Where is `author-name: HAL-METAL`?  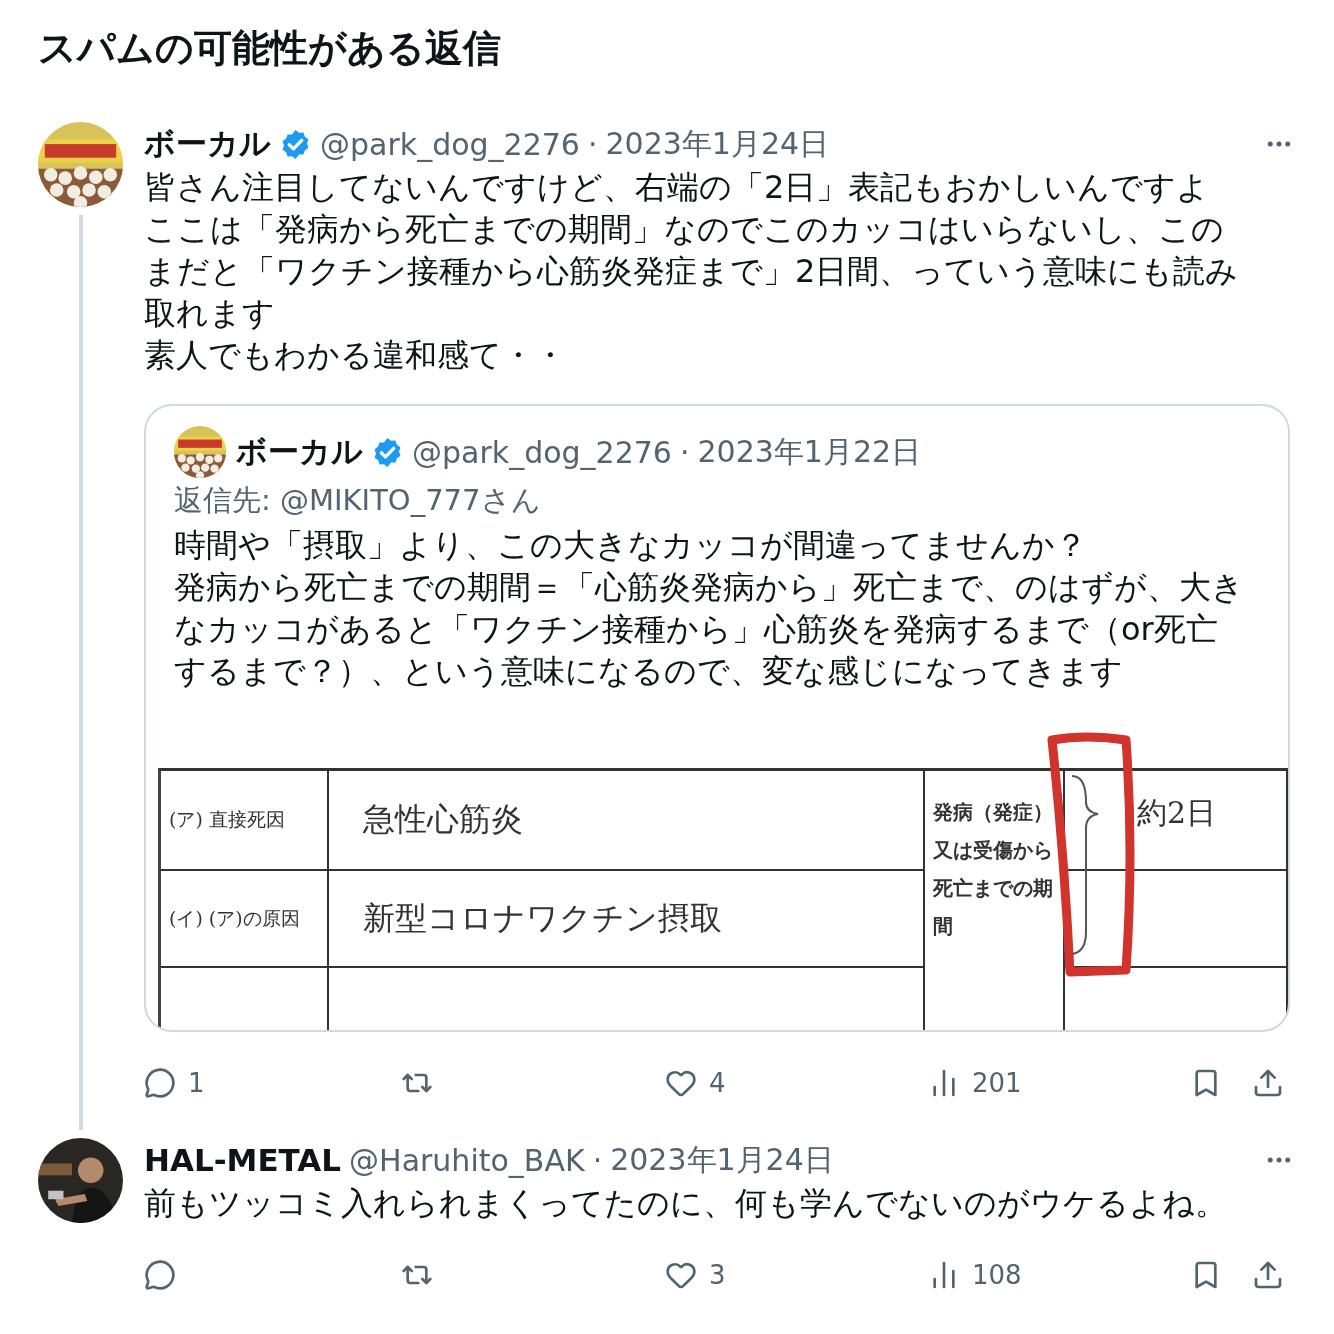
author-name: HAL-METAL is located at coordinates (243, 1160).